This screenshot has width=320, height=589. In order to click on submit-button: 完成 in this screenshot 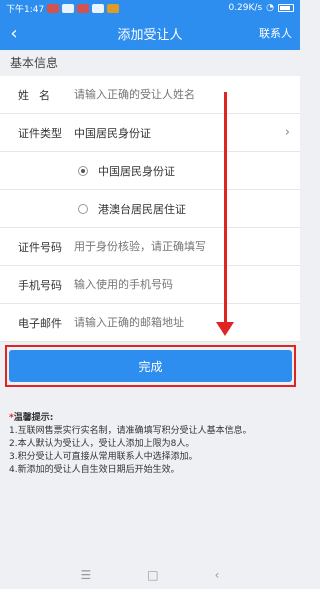, I will do `click(150, 366)`.